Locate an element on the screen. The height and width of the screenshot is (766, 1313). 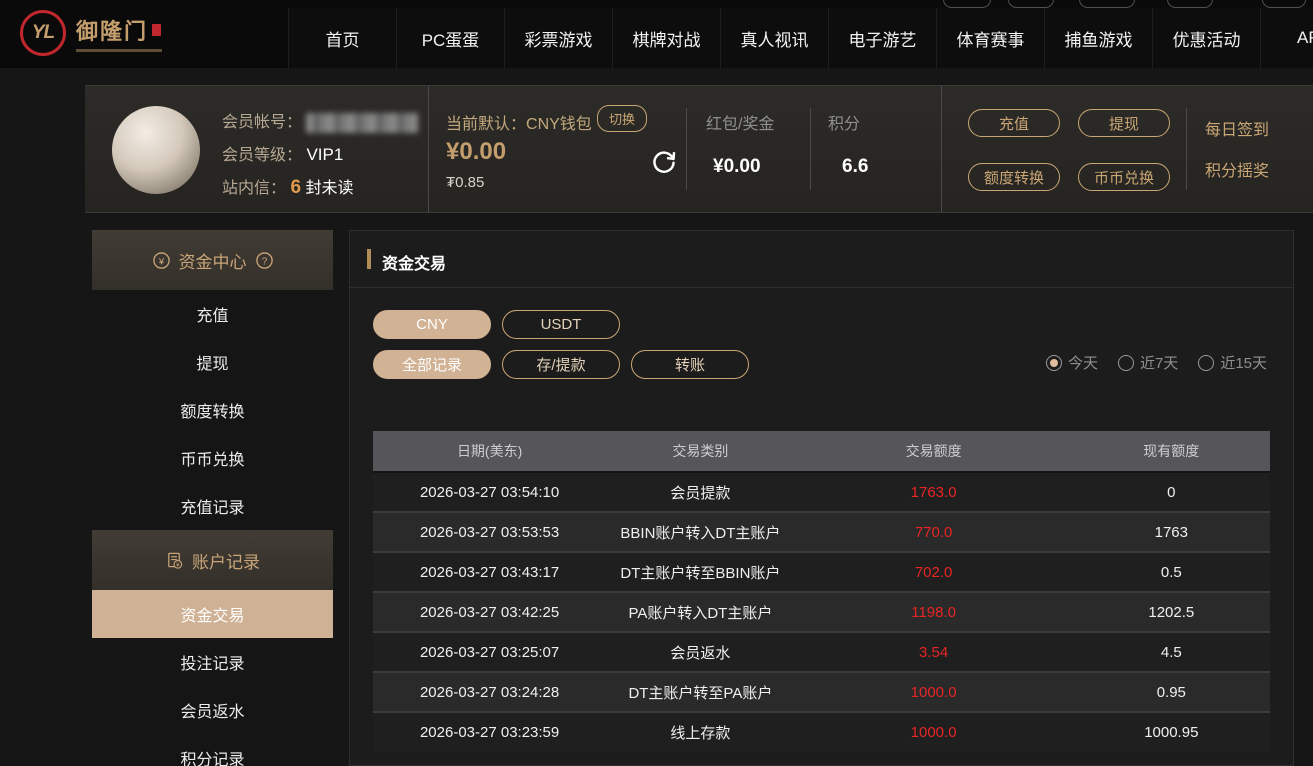
cell-type: PA账户转入DT主账户 is located at coordinates (700, 613).